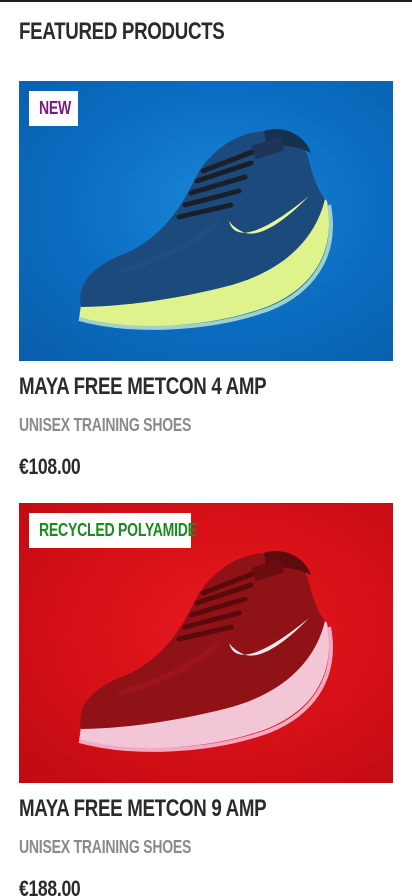  Describe the element at coordinates (118, 530) in the screenshot. I see `badge-label: RECYCLED POLYAMIDE` at that location.